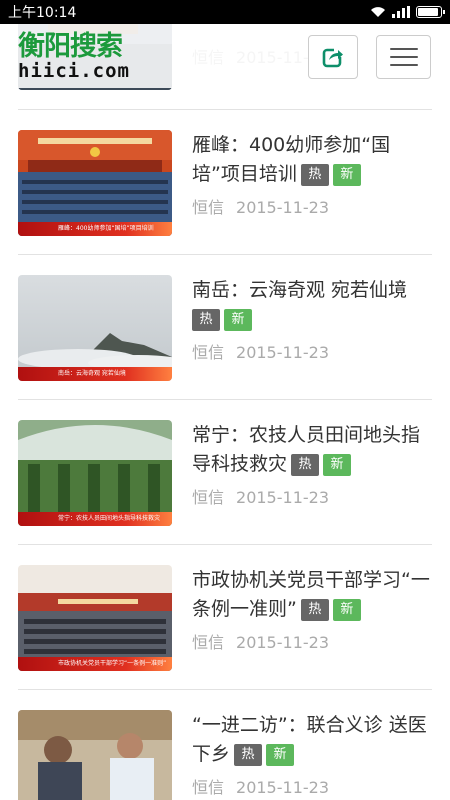 The width and height of the screenshot is (450, 800). What do you see at coordinates (225, 56) in the screenshot?
I see `app-header: 衡阳搜索 hiici.com` at bounding box center [225, 56].